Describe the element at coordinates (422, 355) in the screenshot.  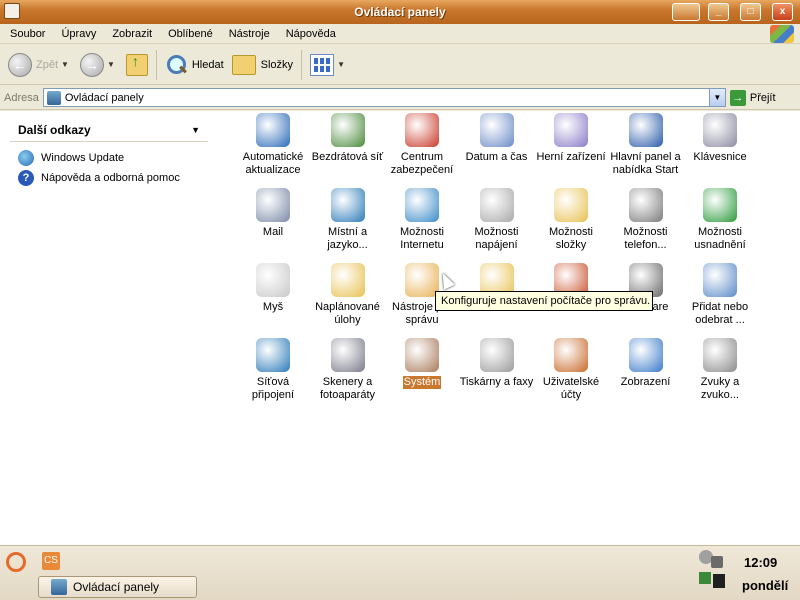
I see `system-icon` at that location.